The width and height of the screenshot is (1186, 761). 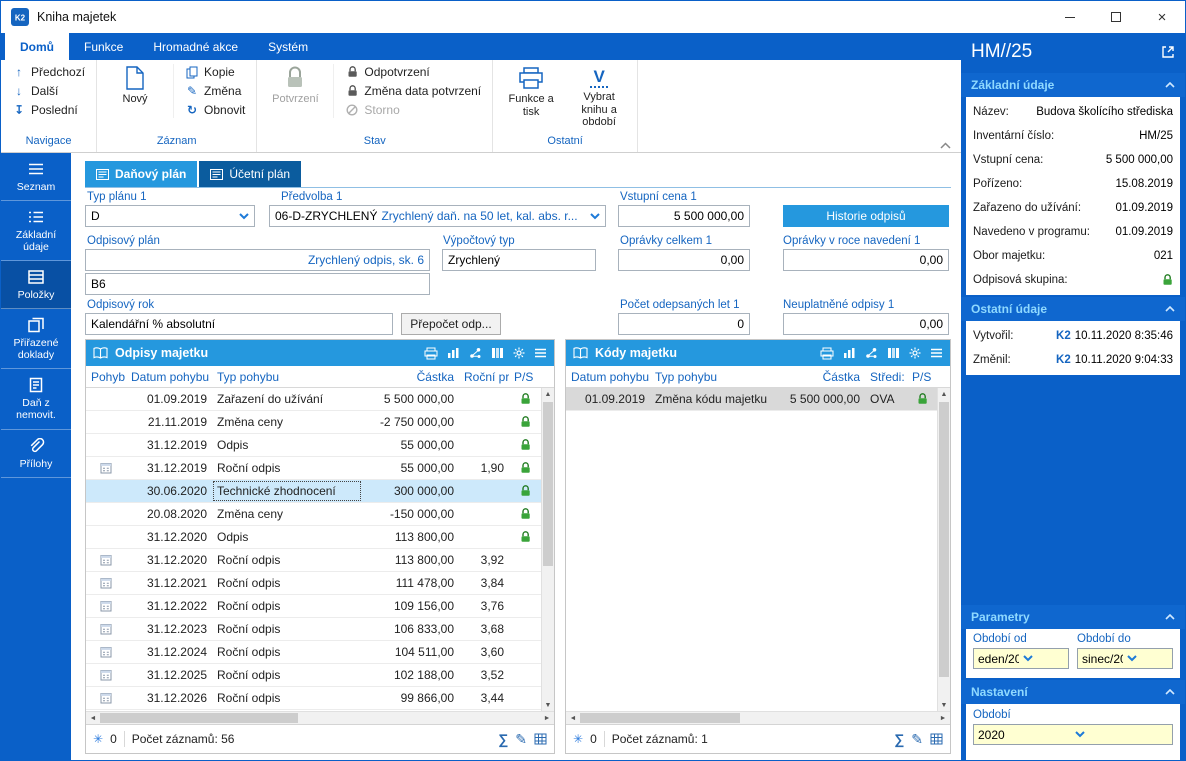 I want to click on maximize-button, so click(x=1116, y=17).